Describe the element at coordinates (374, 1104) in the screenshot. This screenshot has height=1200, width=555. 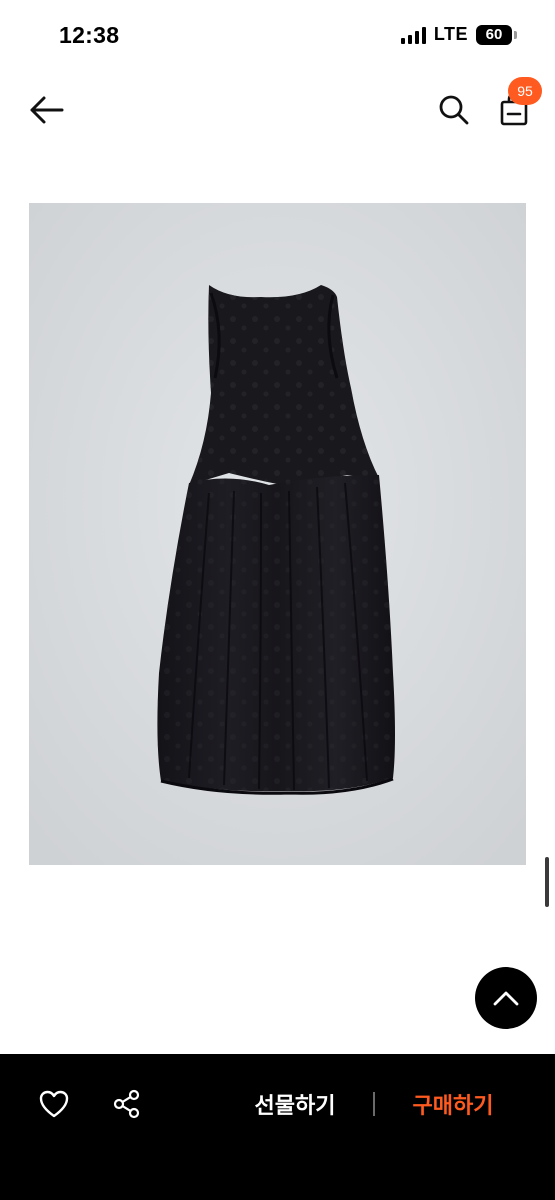
I see `divider` at that location.